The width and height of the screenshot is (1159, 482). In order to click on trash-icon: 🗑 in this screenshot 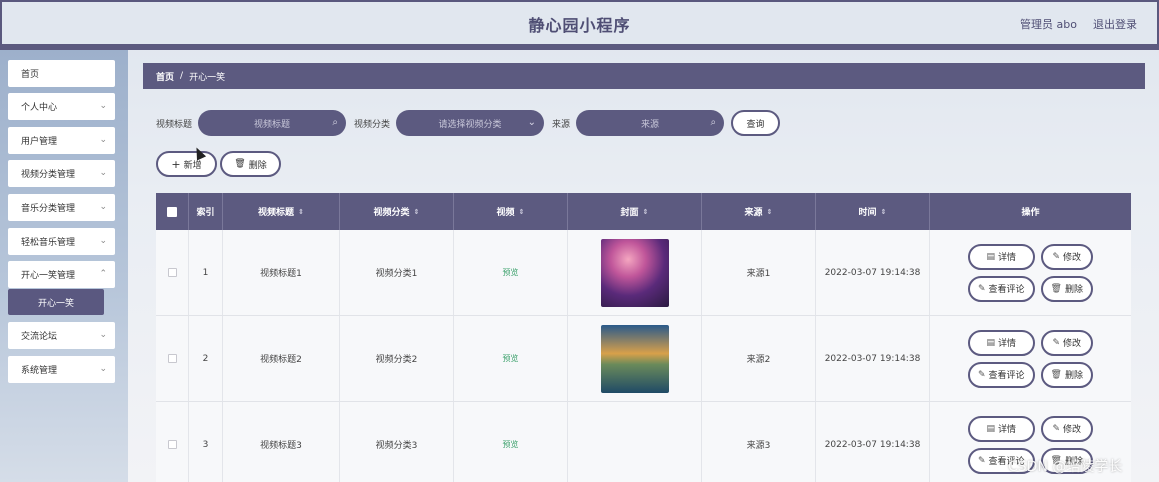, I will do `click(1056, 374)`.